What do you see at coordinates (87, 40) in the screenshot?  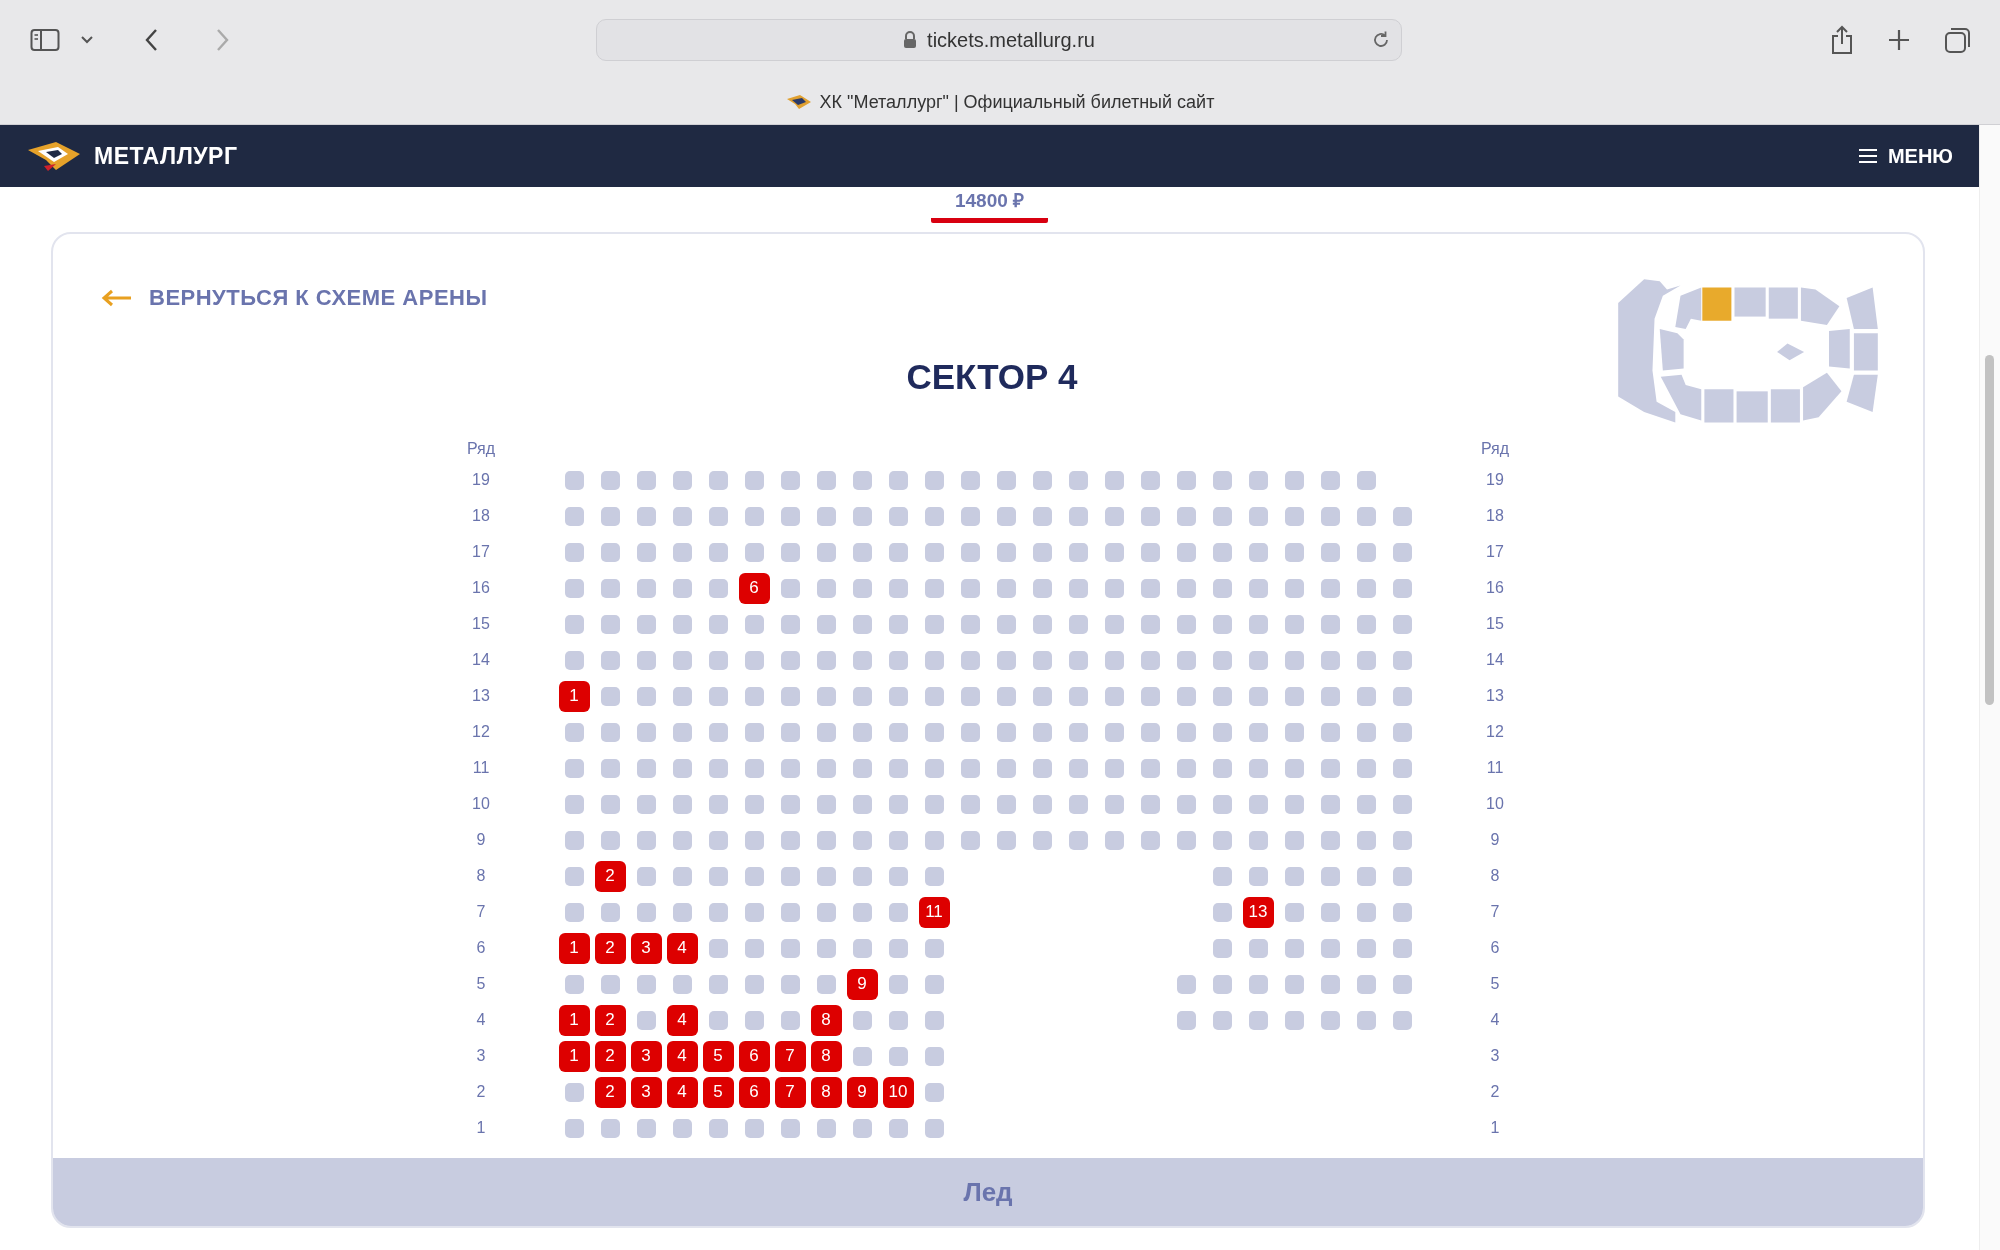 I see `chevron-down-icon` at bounding box center [87, 40].